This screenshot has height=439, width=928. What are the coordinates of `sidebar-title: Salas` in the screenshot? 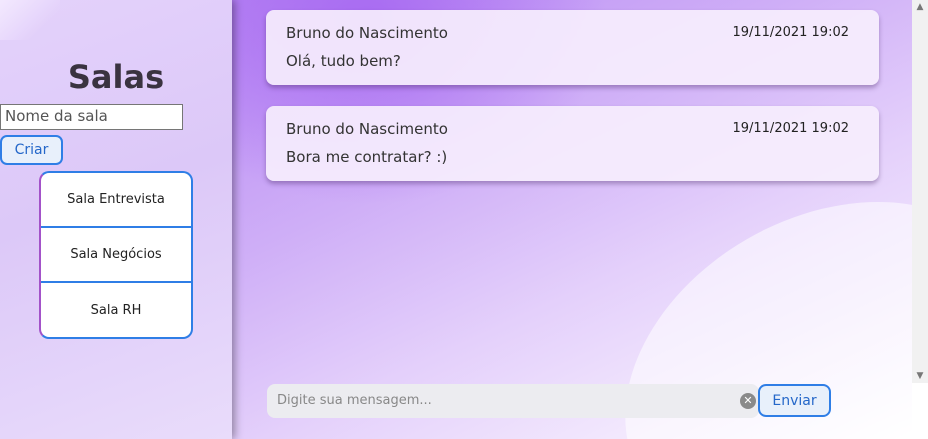 It's located at (116, 77).